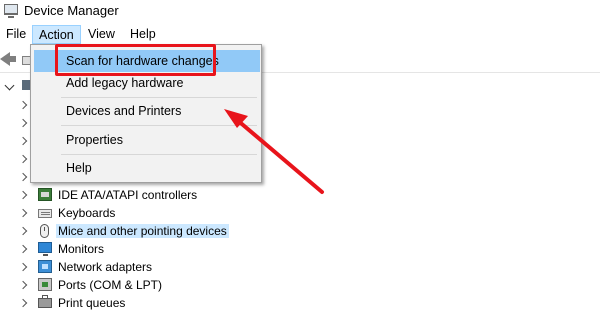 This screenshot has height=312, width=600. What do you see at coordinates (274, 151) in the screenshot?
I see `annotation-arrow-icon` at bounding box center [274, 151].